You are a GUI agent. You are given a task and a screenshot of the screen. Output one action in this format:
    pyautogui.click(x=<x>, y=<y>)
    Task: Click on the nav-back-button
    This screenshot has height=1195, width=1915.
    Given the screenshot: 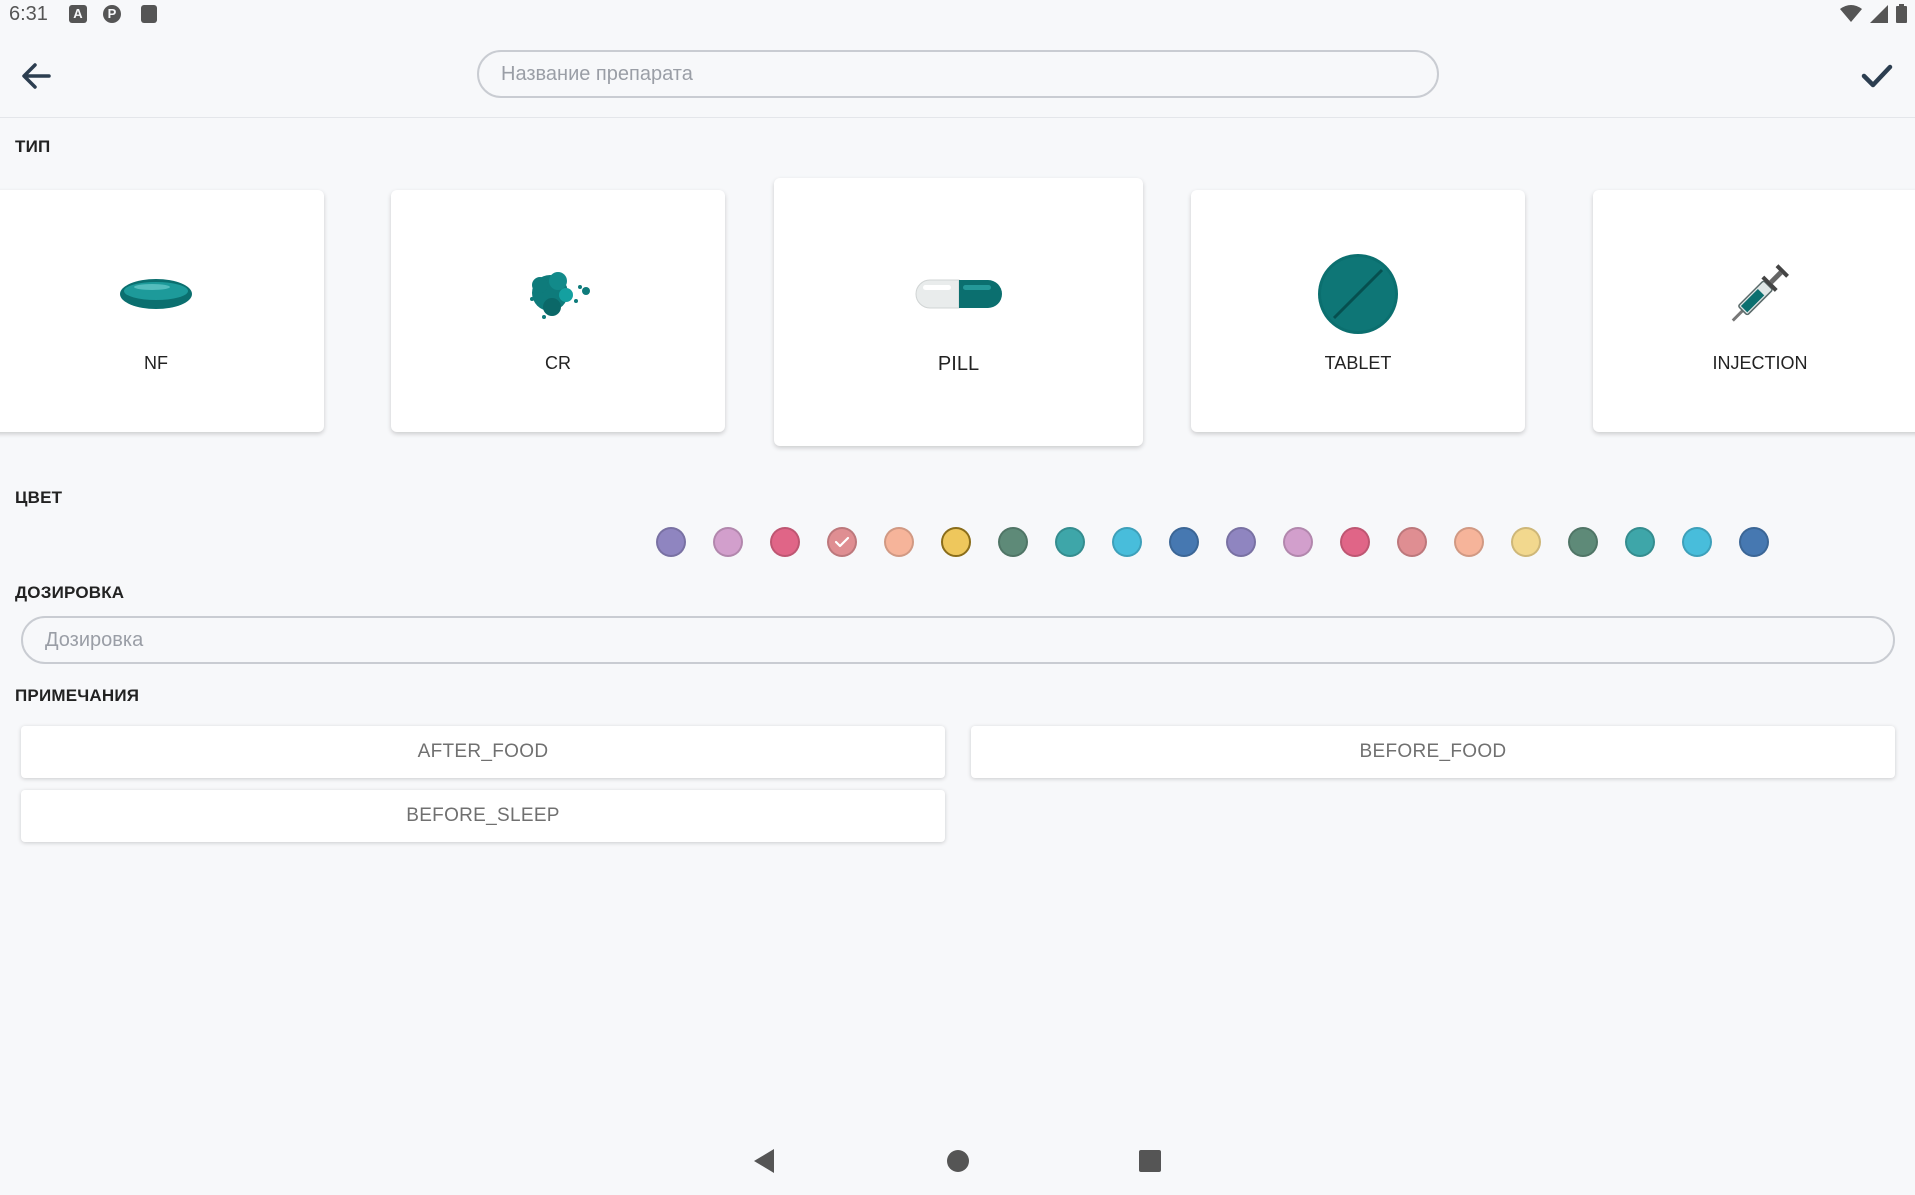 What is the action you would take?
    pyautogui.click(x=764, y=1163)
    